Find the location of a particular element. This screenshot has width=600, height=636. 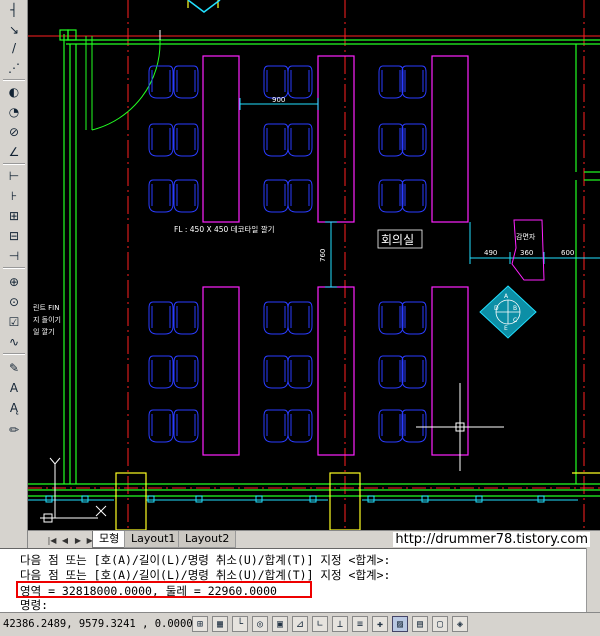

dimension-600-label: 600 is located at coordinates (567, 253).